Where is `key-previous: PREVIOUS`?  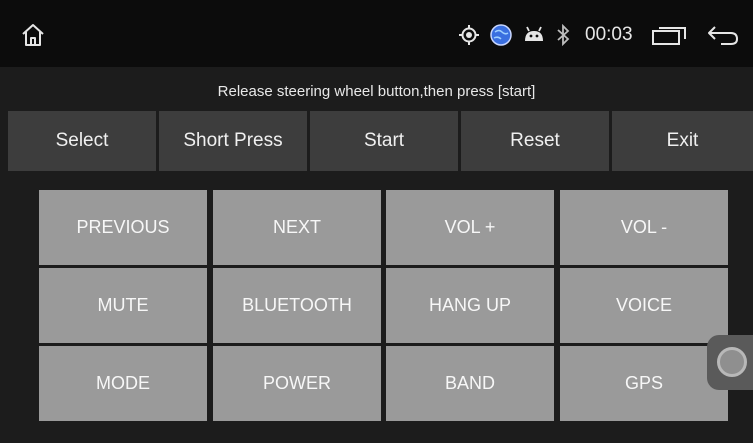
key-previous: PREVIOUS is located at coordinates (123, 227).